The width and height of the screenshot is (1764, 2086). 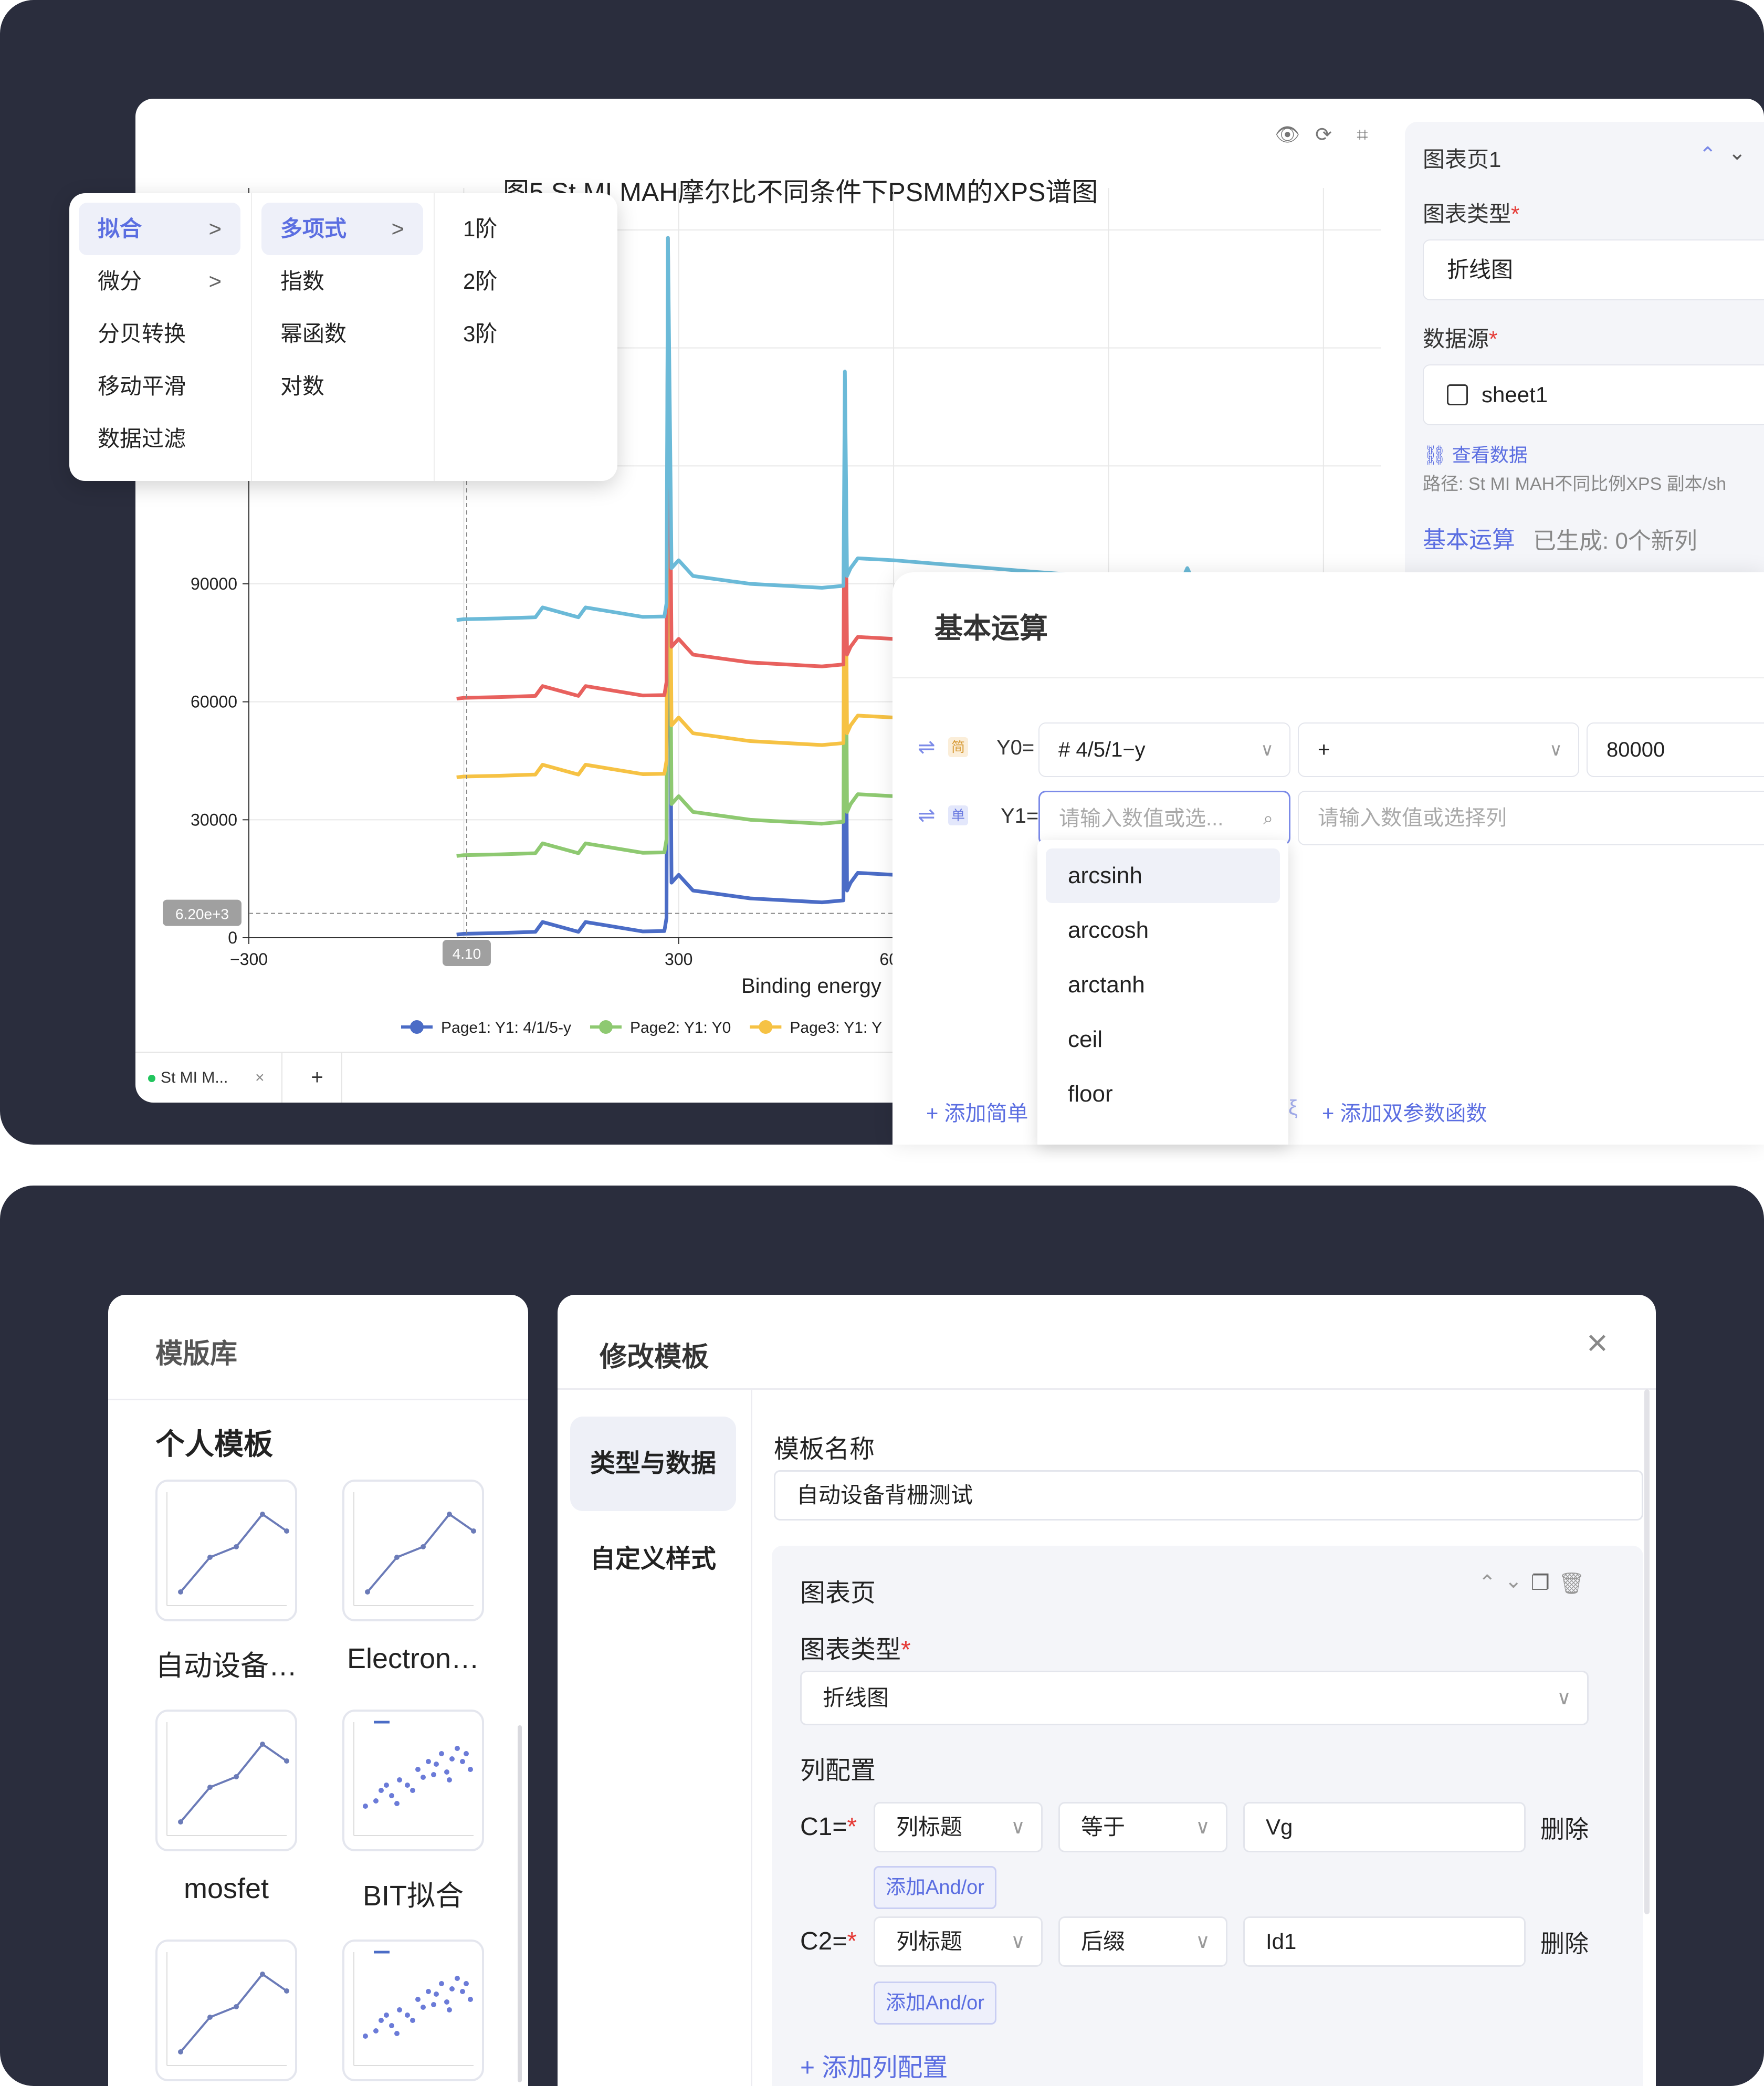 I want to click on option-arccosh: arccosh, so click(x=1163, y=930).